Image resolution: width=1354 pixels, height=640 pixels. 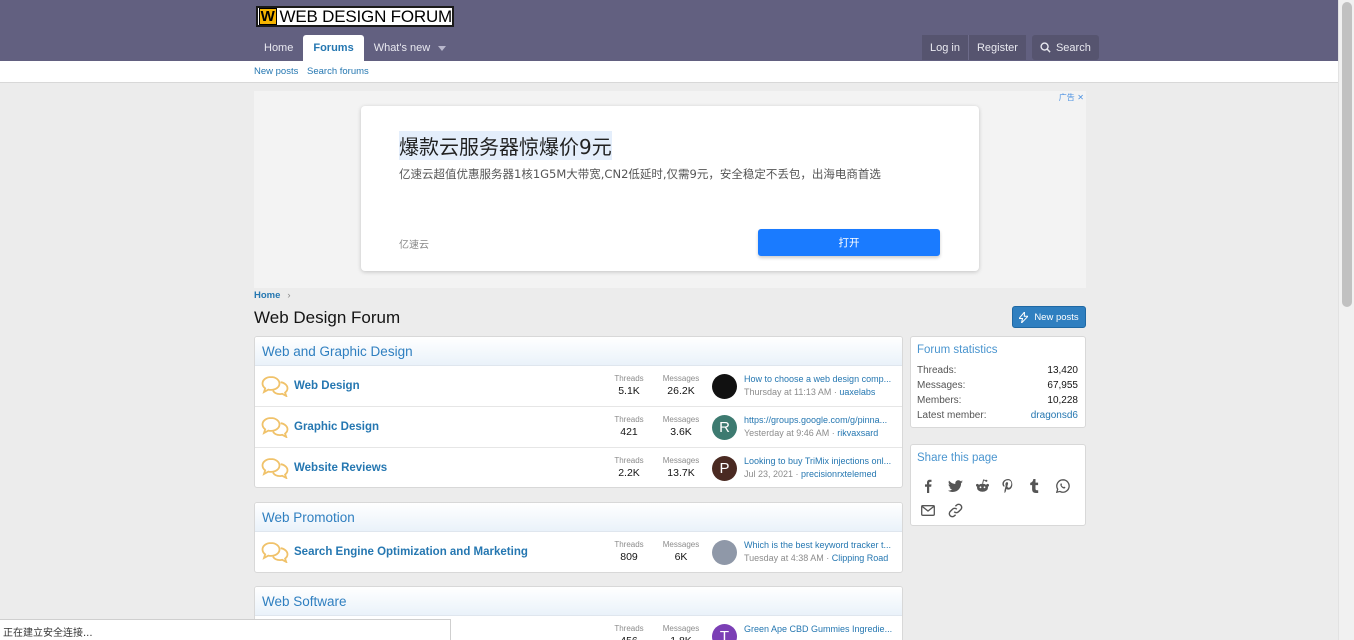 I want to click on caret-down-icon, so click(x=442, y=48).